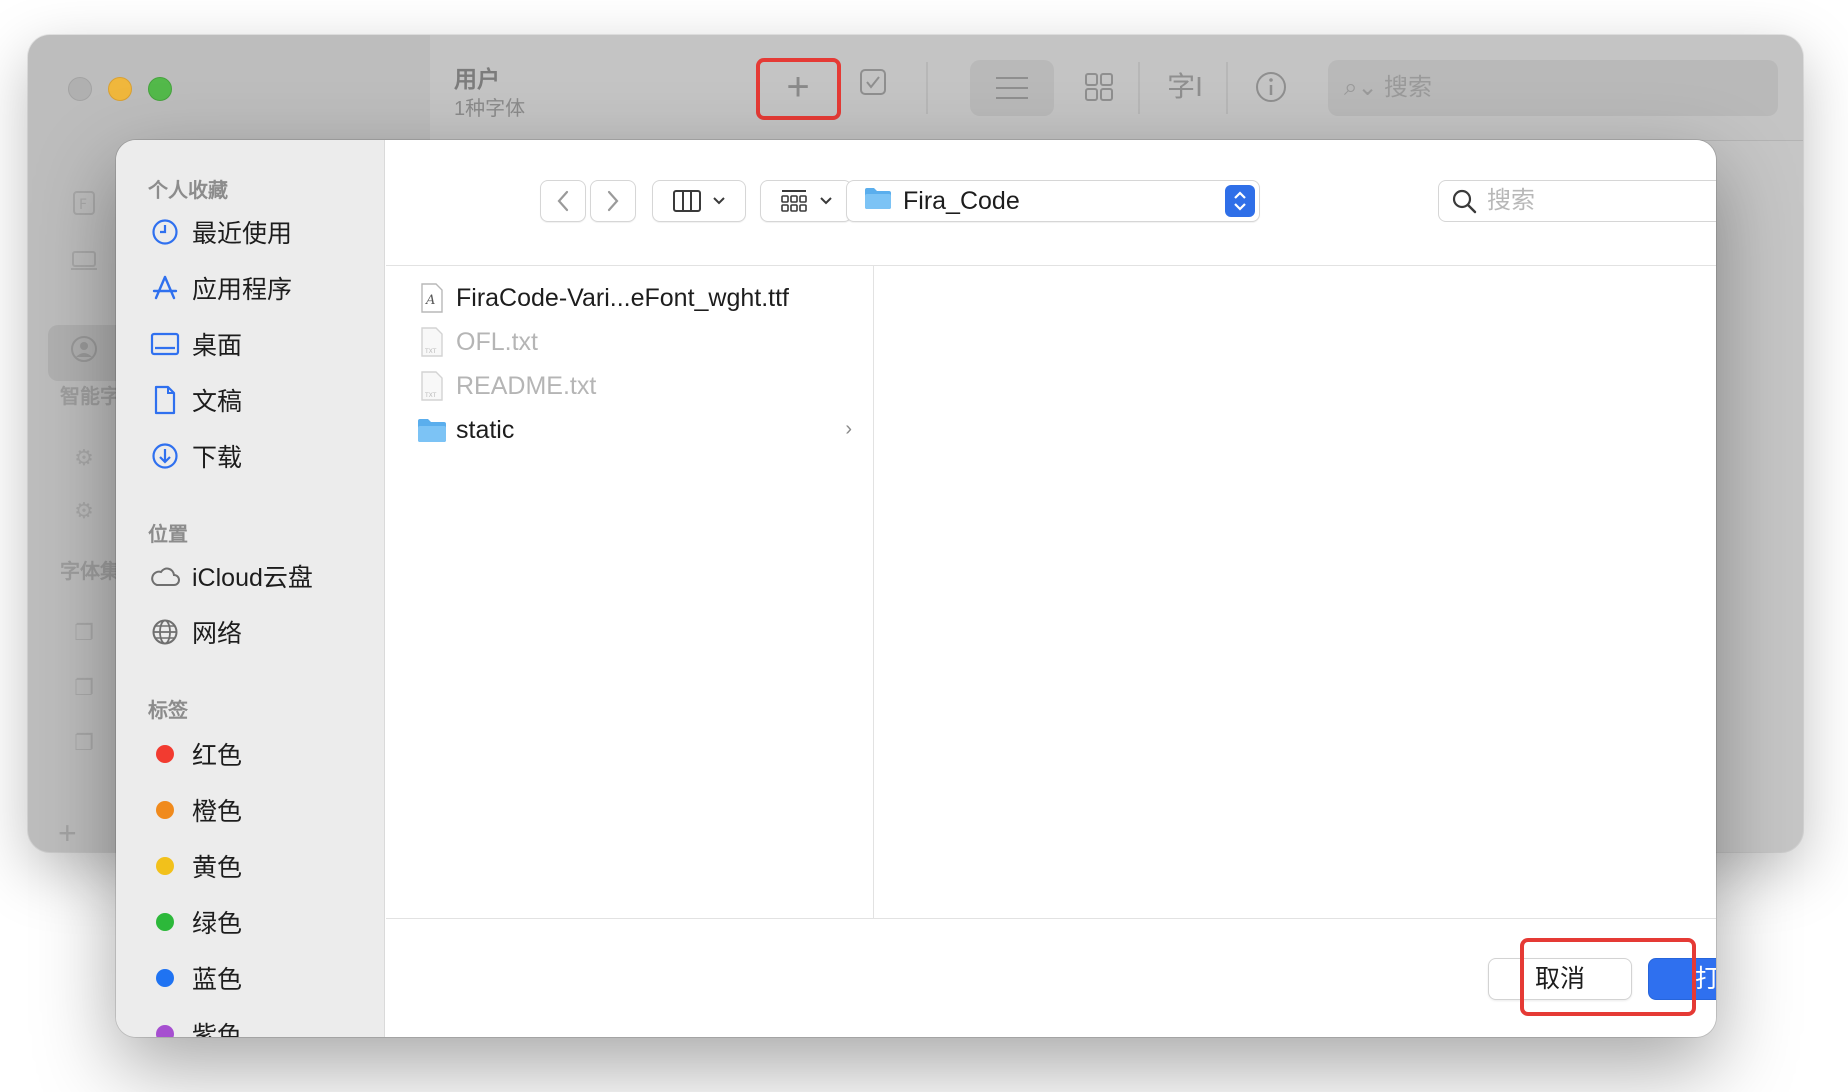 Image resolution: width=1848 pixels, height=1092 pixels. I want to click on sidebar-item-network: 网络, so click(263, 632).